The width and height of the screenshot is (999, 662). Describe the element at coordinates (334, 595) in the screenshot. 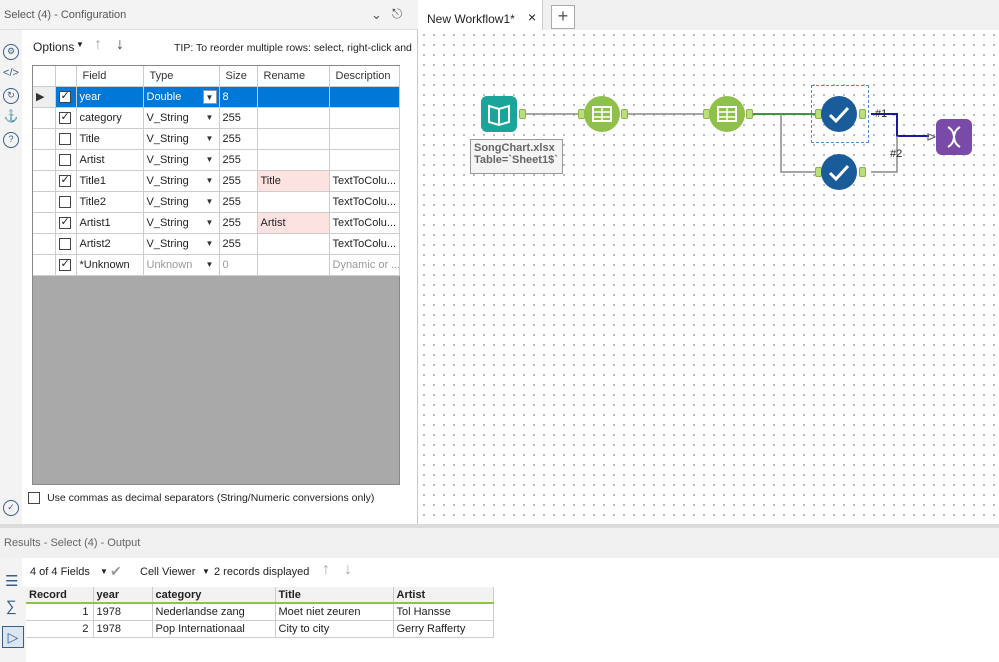

I see `col-title: Title` at that location.